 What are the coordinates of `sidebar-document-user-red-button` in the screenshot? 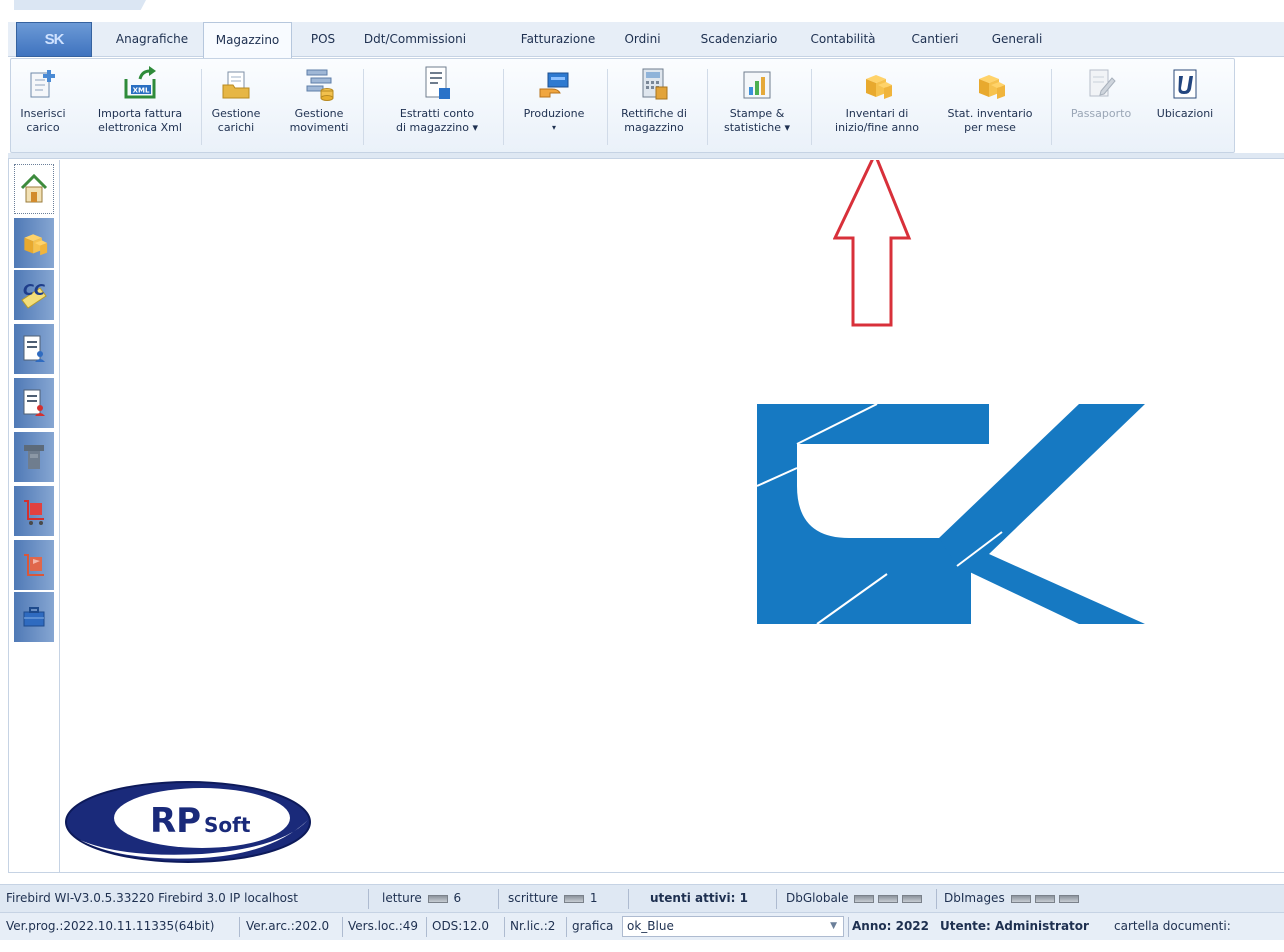 It's located at (34, 403).